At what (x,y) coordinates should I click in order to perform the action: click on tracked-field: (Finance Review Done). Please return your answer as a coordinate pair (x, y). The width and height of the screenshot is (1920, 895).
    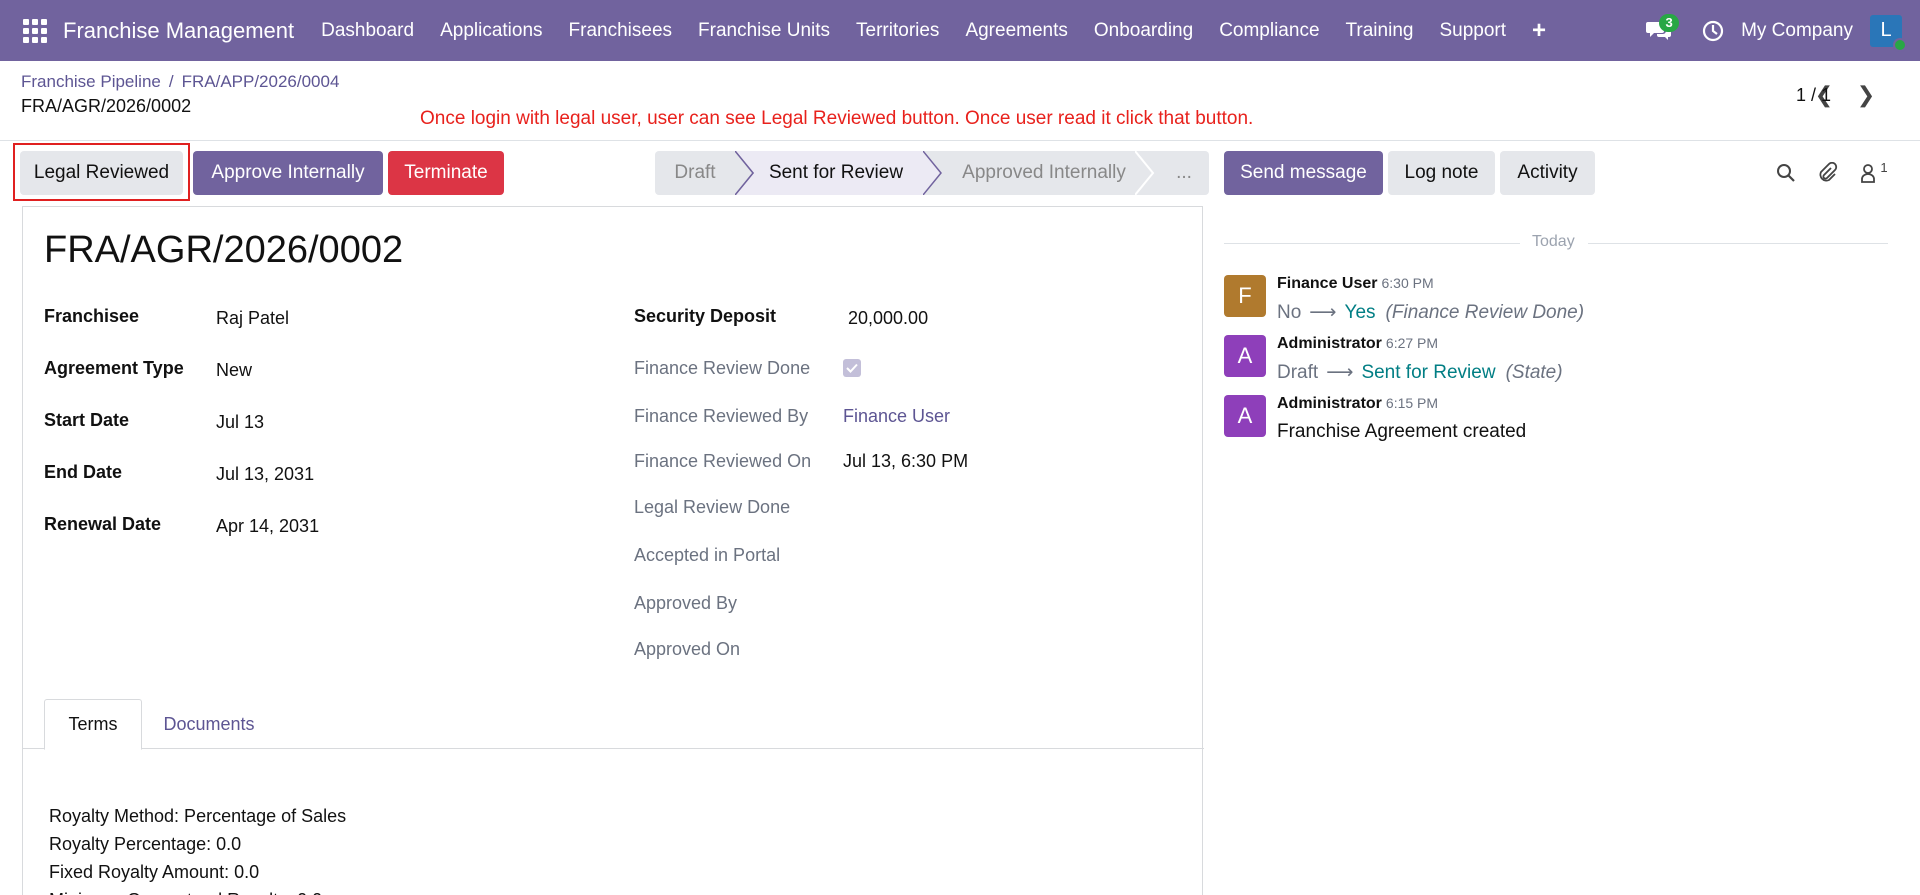
    Looking at the image, I should click on (1485, 312).